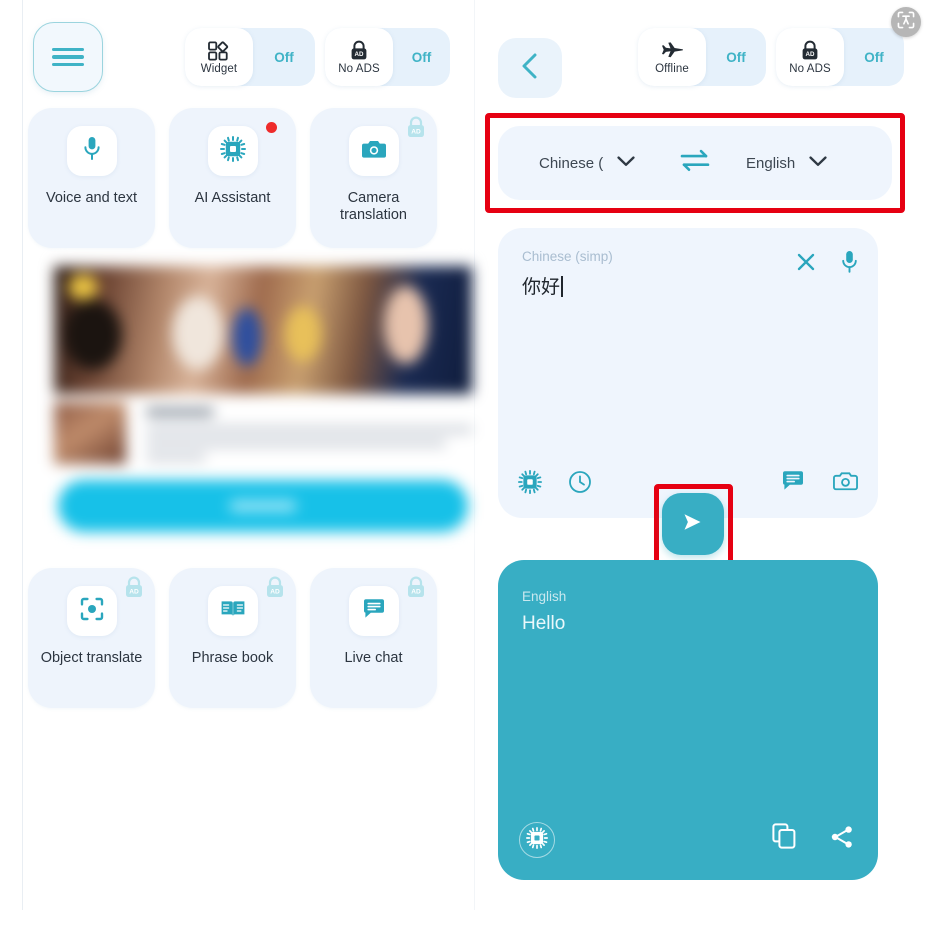 The width and height of the screenshot is (931, 930). Describe the element at coordinates (284, 57) in the screenshot. I see `toggle-widget-state: Off` at that location.